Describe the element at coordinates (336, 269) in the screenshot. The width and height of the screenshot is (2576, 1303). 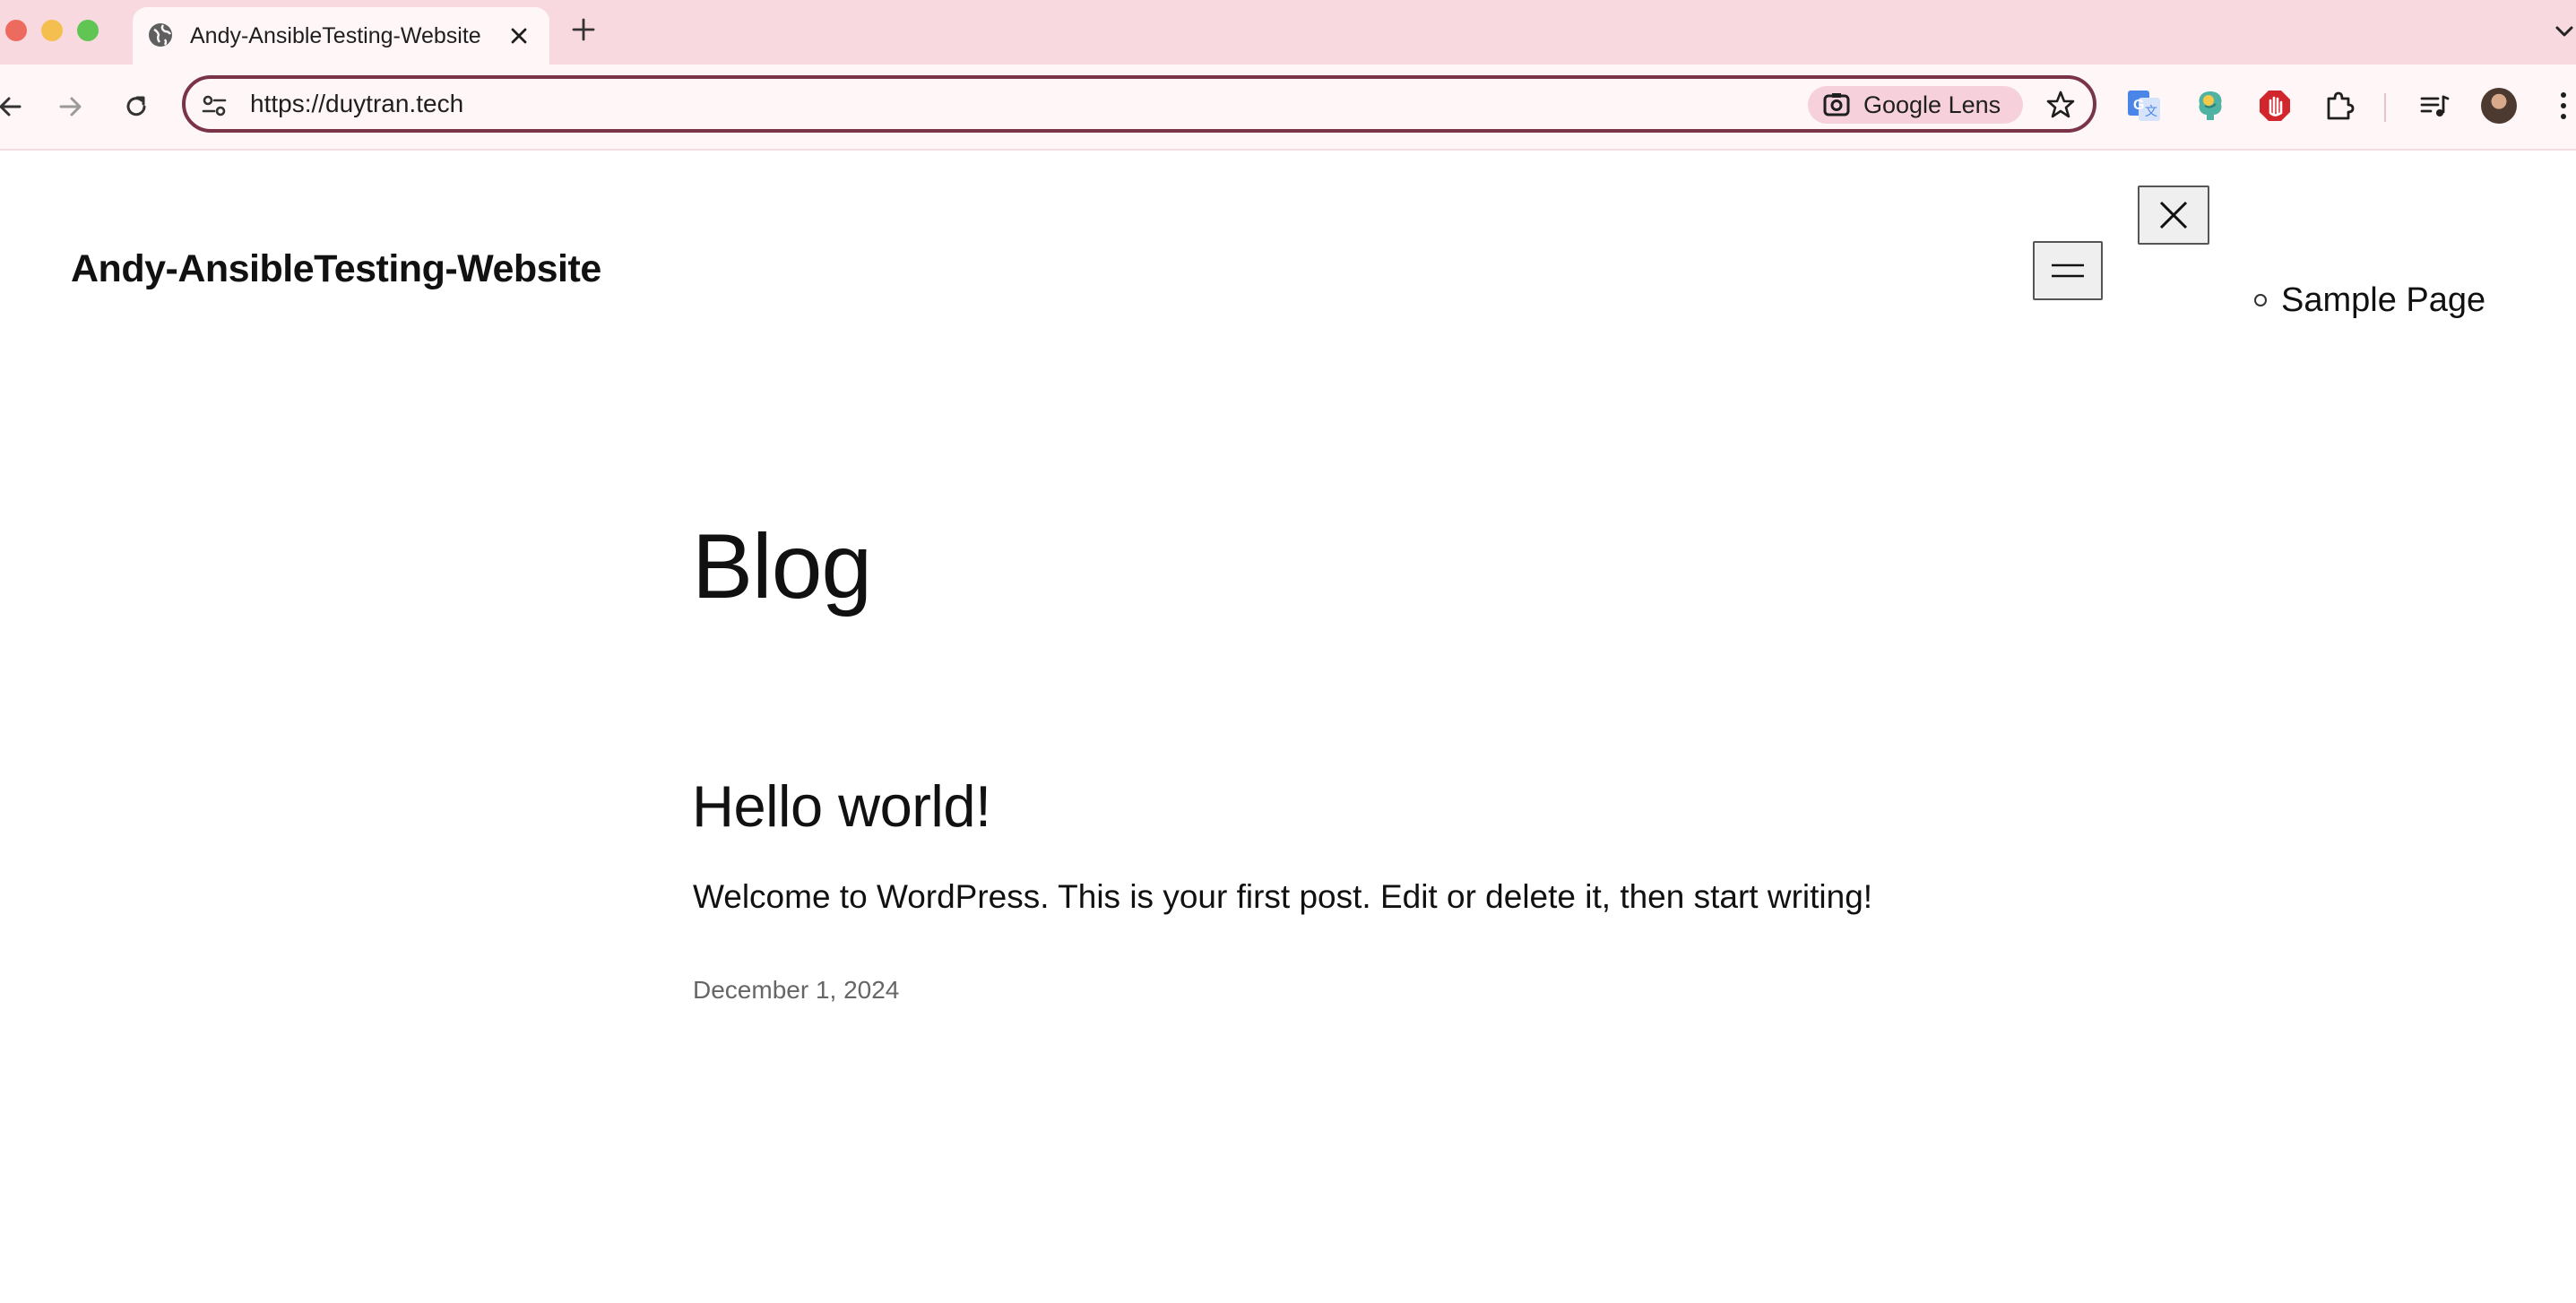
I see `site-title: Andy-AnsibleTesting-Website` at that location.